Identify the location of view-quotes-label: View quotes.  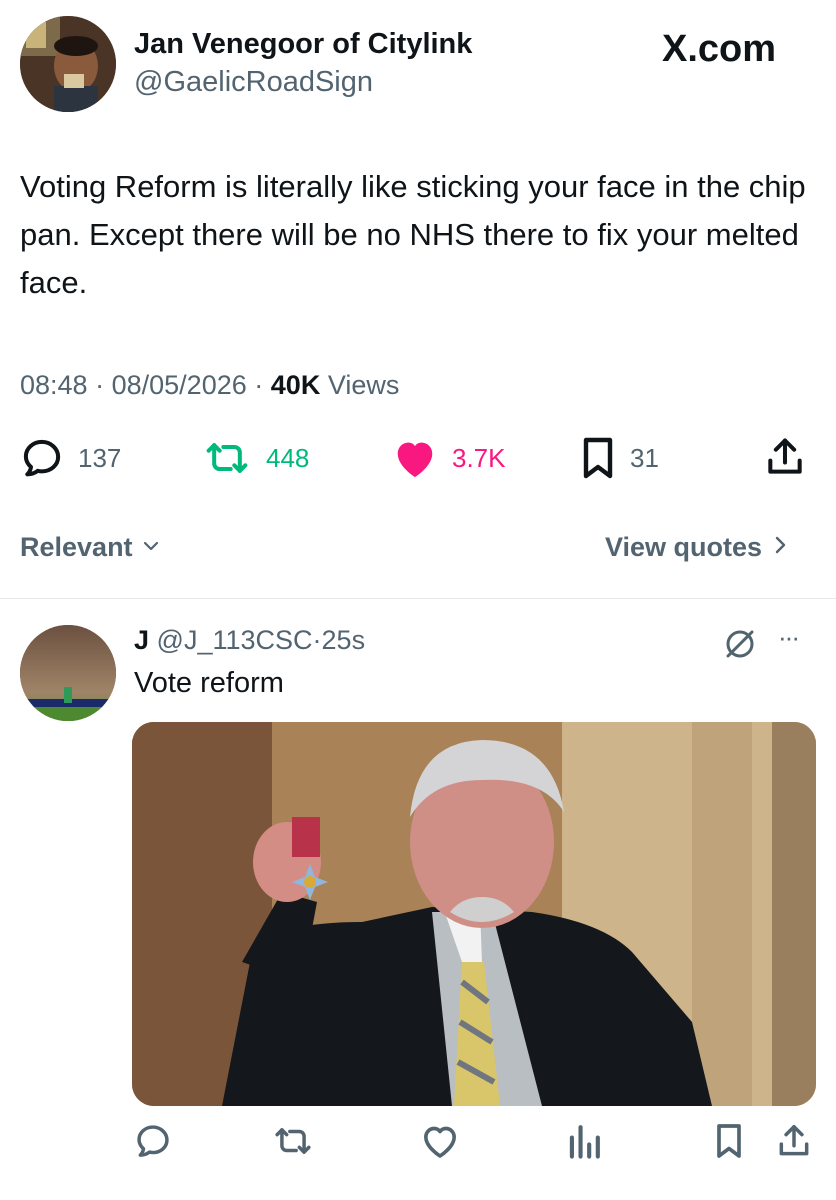
(684, 547).